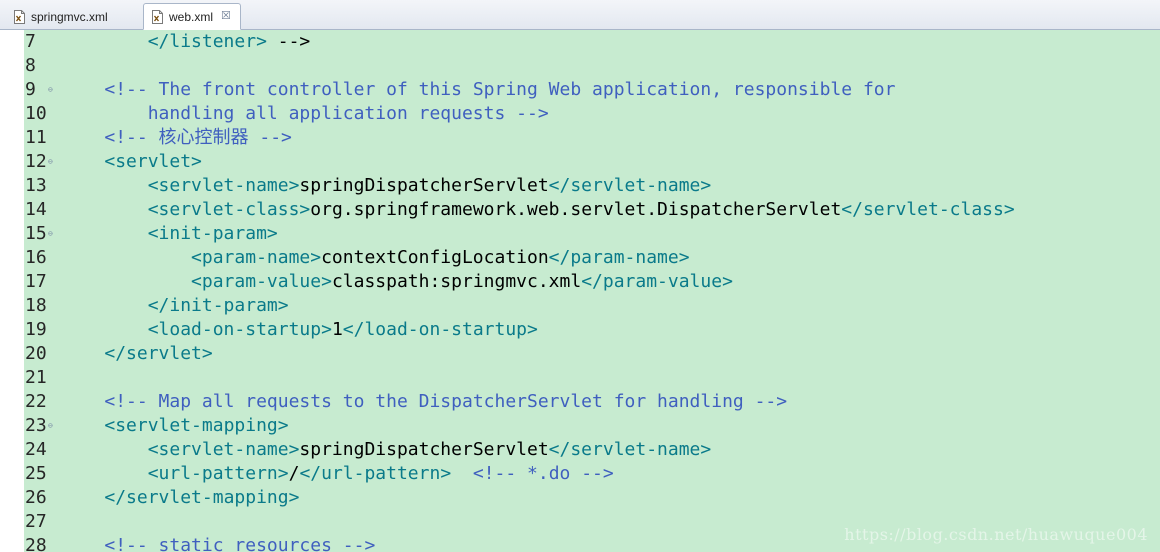 The image size is (1160, 552). I want to click on tab-label: springmvc.xml, so click(69, 16).